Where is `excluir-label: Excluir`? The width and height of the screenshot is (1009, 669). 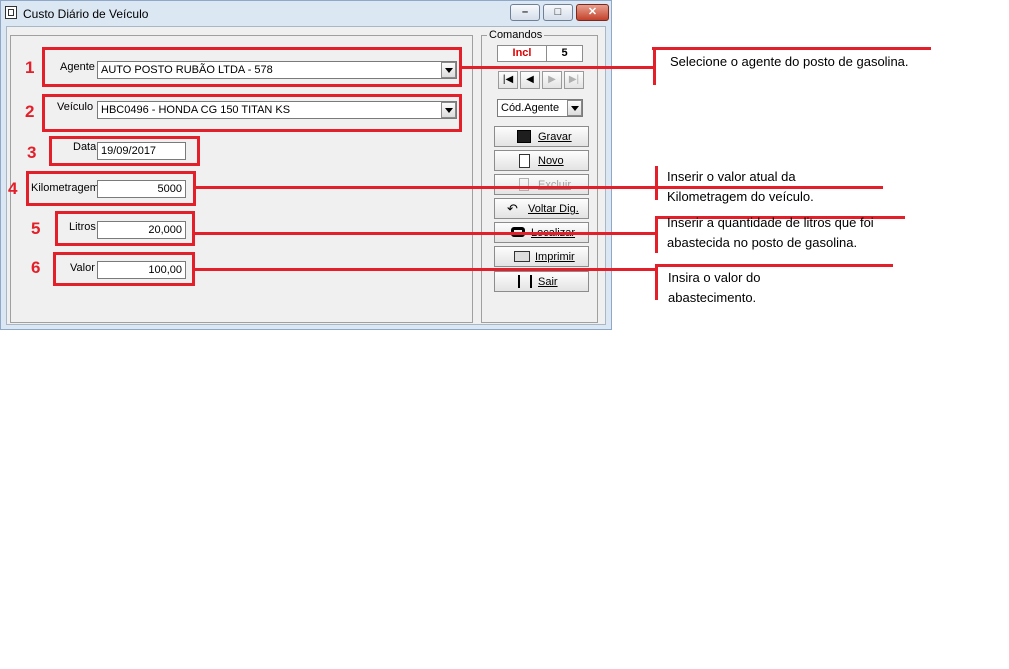 excluir-label: Excluir is located at coordinates (555, 185).